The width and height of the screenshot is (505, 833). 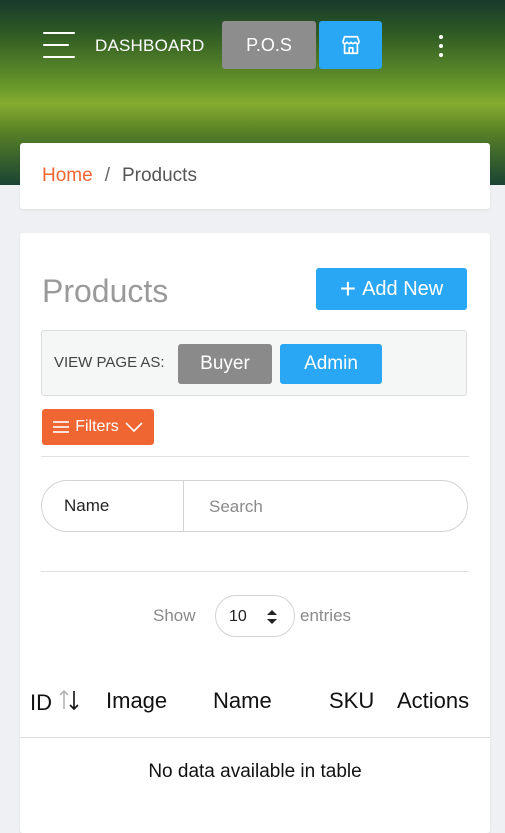 What do you see at coordinates (403, 288) in the screenshot?
I see `add-new-label: Add New` at bounding box center [403, 288].